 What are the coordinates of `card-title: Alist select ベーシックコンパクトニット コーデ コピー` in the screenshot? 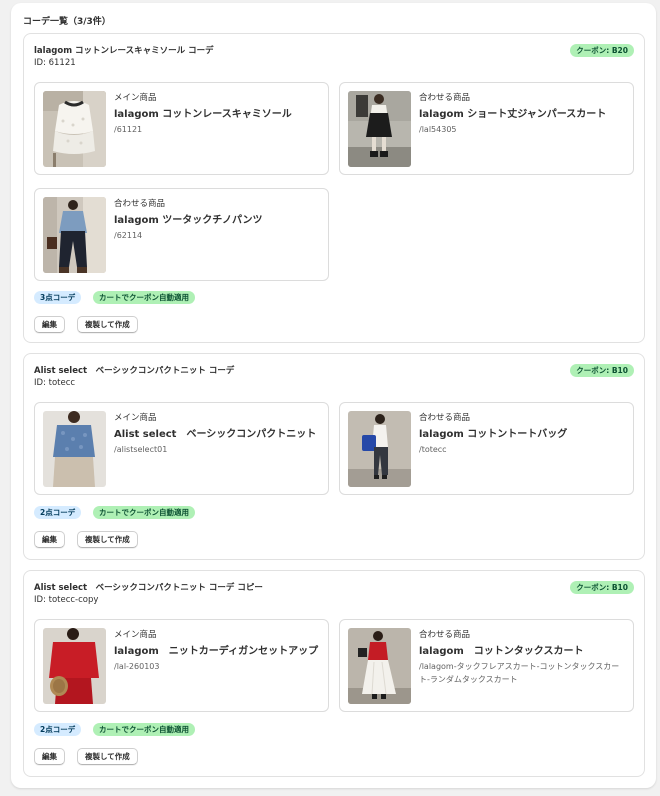 It's located at (148, 588).